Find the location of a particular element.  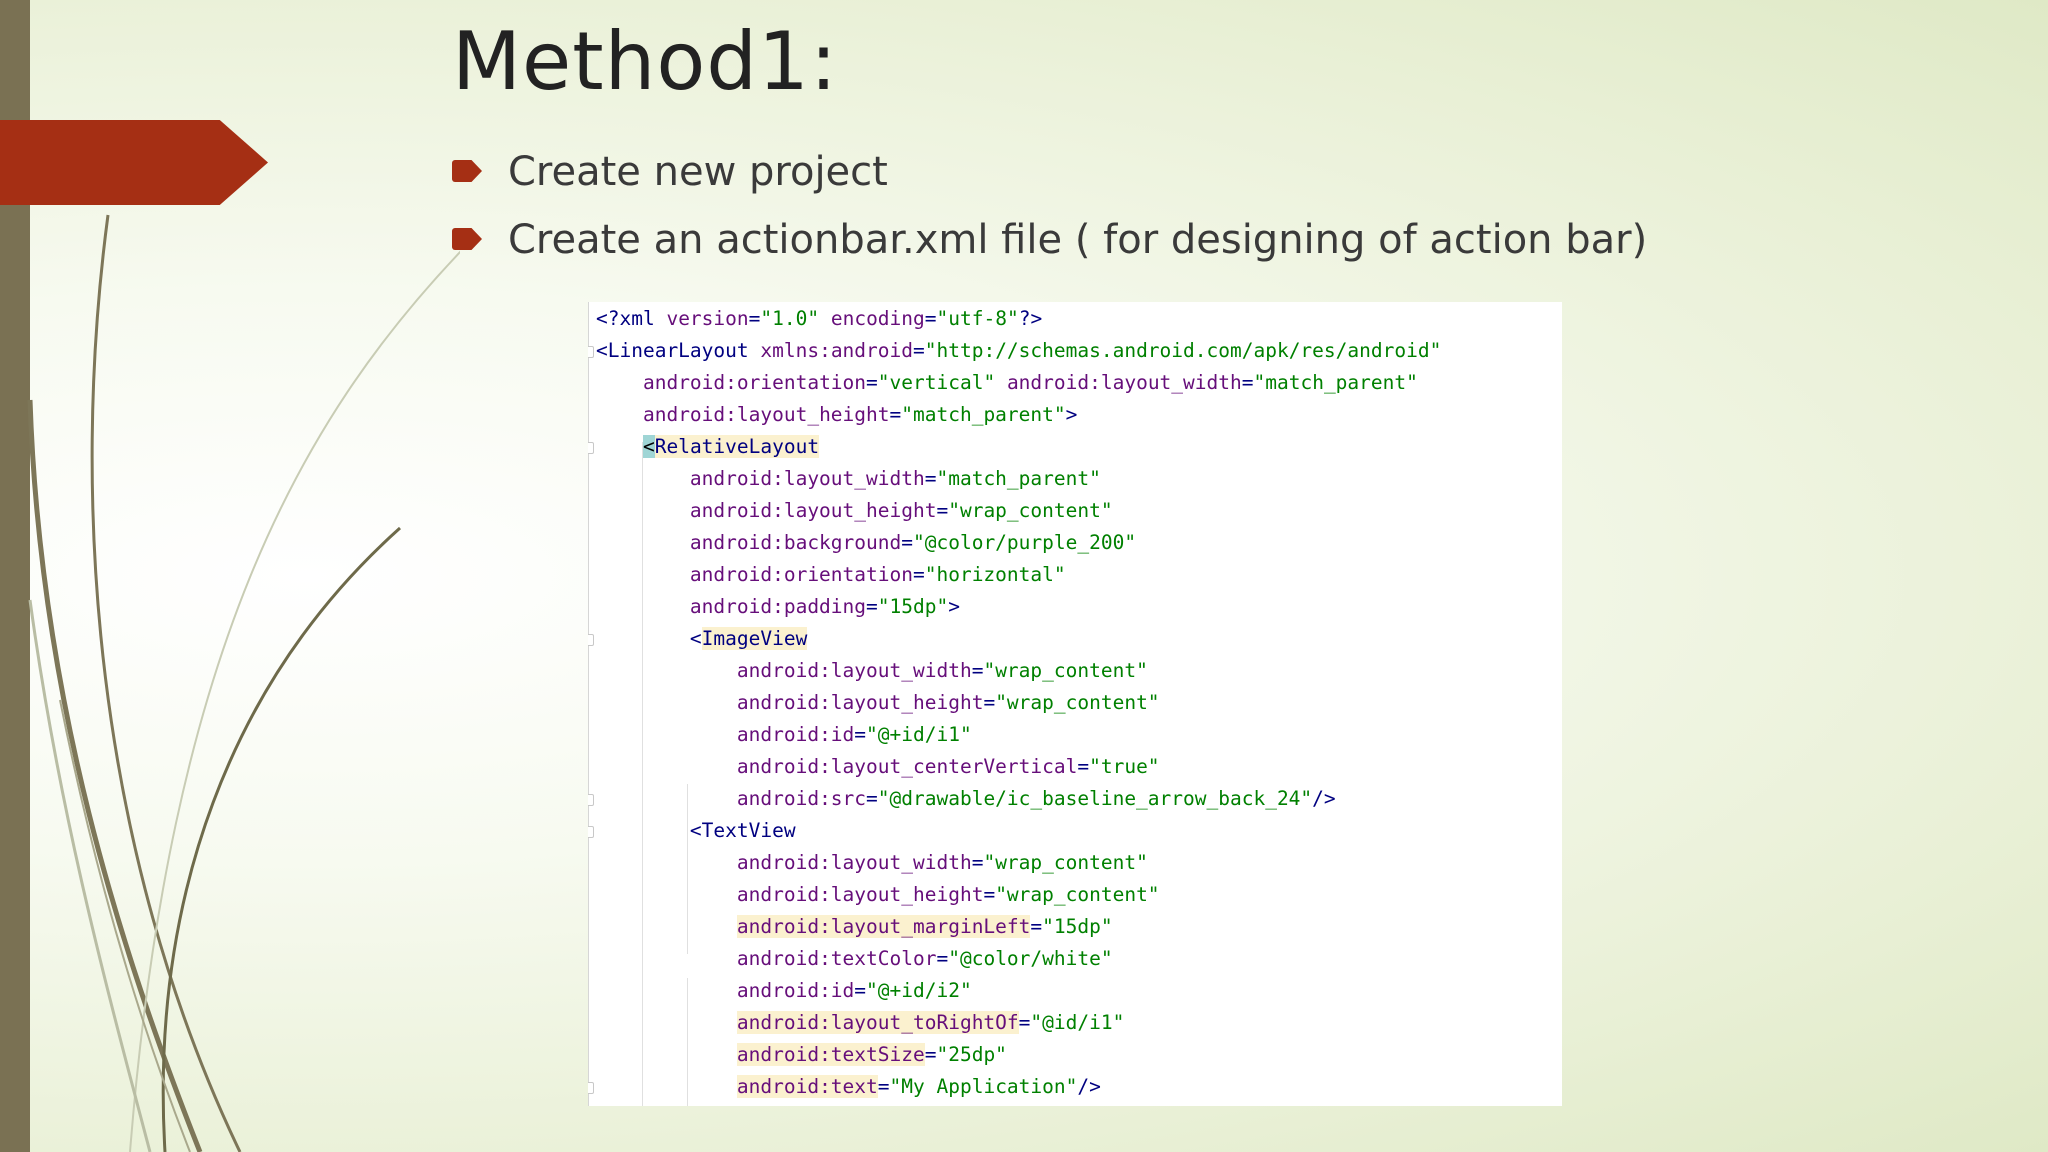

code-line: android:text="My Application"/> is located at coordinates (918, 1086).